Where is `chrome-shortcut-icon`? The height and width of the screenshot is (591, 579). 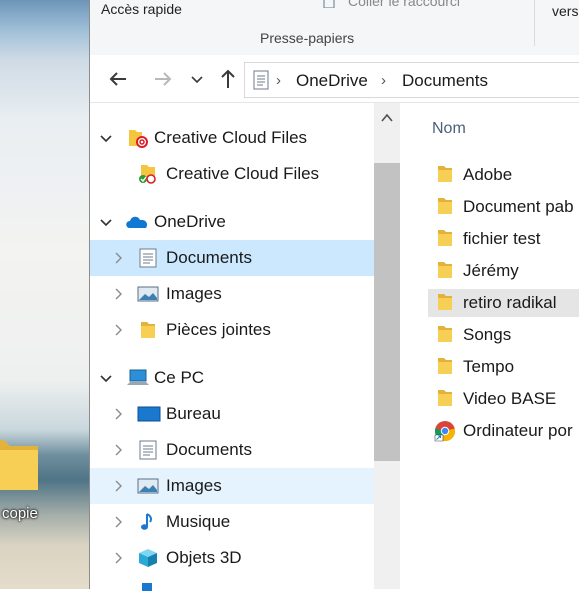
chrome-shortcut-icon is located at coordinates (445, 431).